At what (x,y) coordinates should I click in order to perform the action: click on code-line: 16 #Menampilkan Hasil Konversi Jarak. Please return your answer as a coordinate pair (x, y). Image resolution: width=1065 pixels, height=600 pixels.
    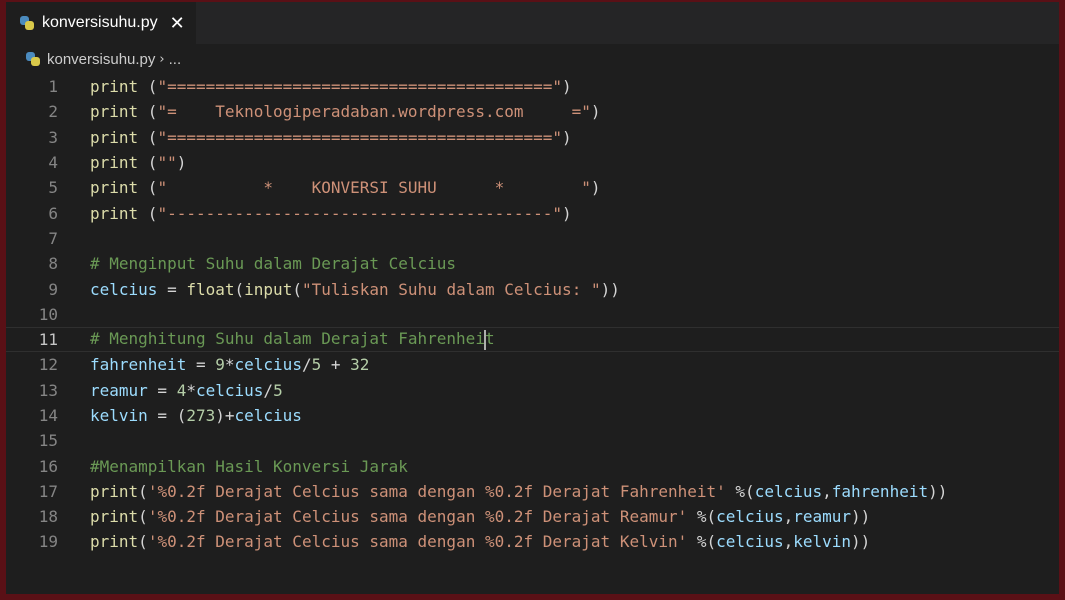
    Looking at the image, I should click on (532, 465).